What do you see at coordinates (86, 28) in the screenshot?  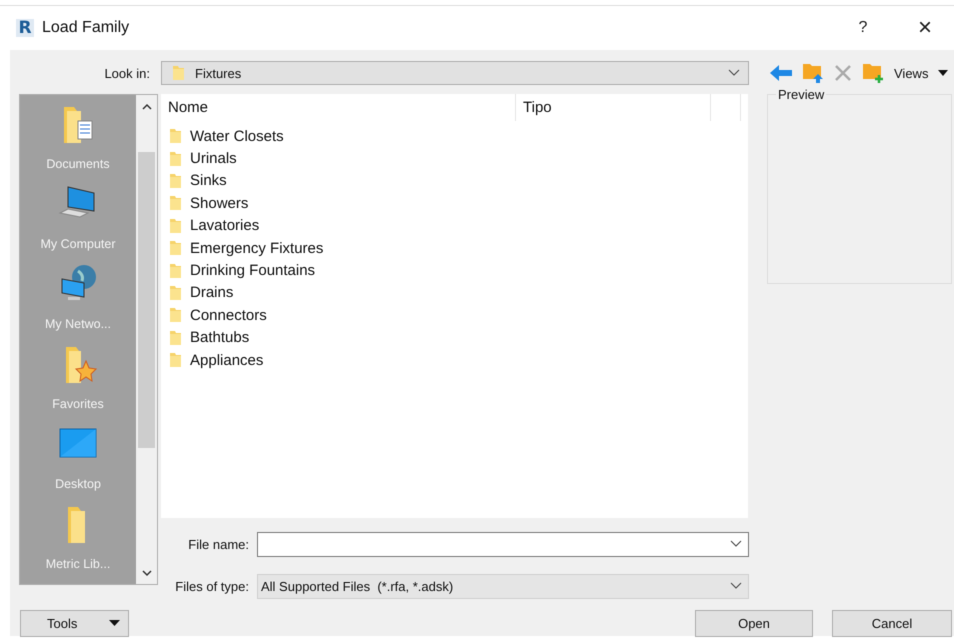 I see `window-title: Load Family` at bounding box center [86, 28].